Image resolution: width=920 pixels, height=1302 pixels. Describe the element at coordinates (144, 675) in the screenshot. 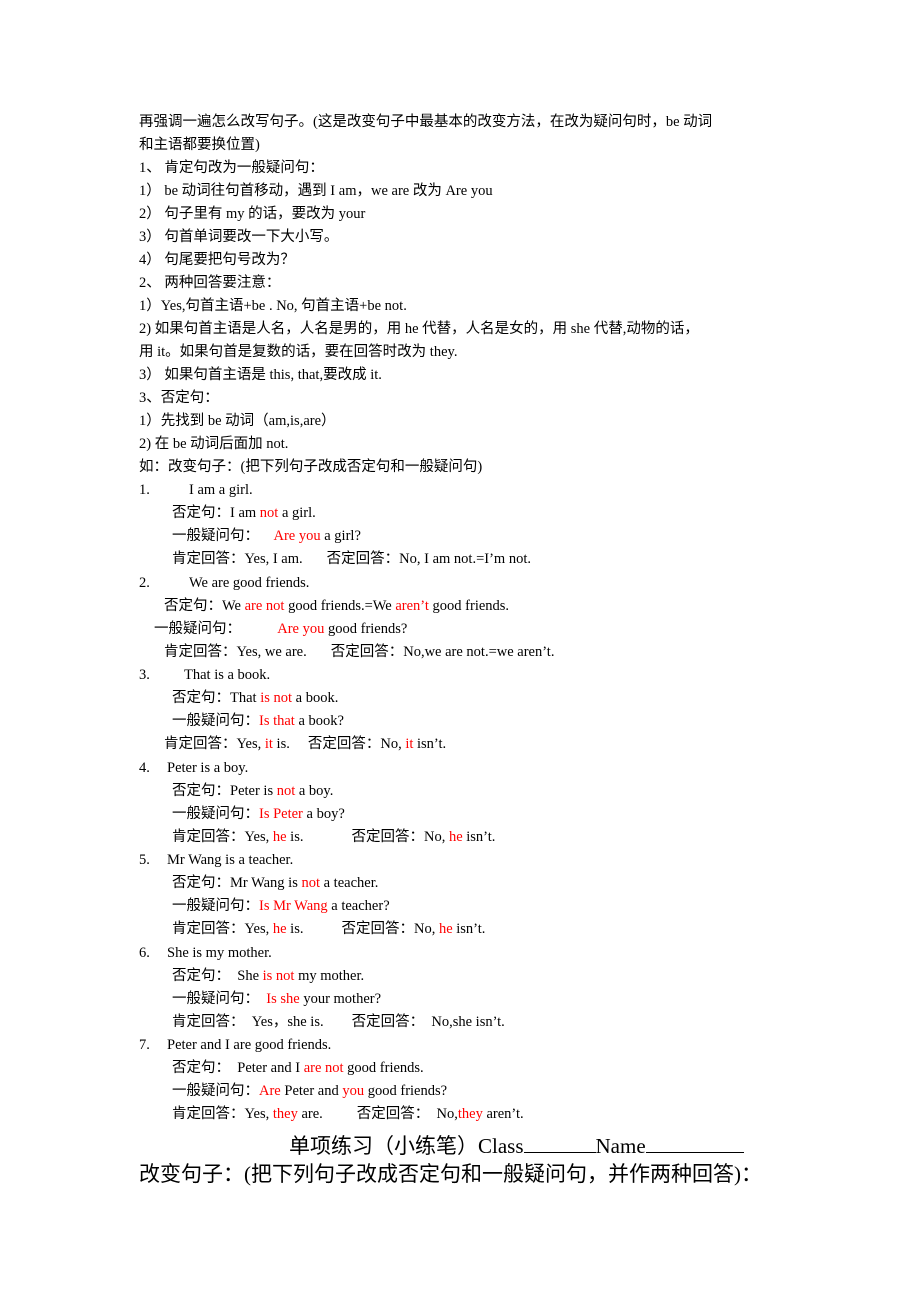

I see `example-number: 3.` at that location.